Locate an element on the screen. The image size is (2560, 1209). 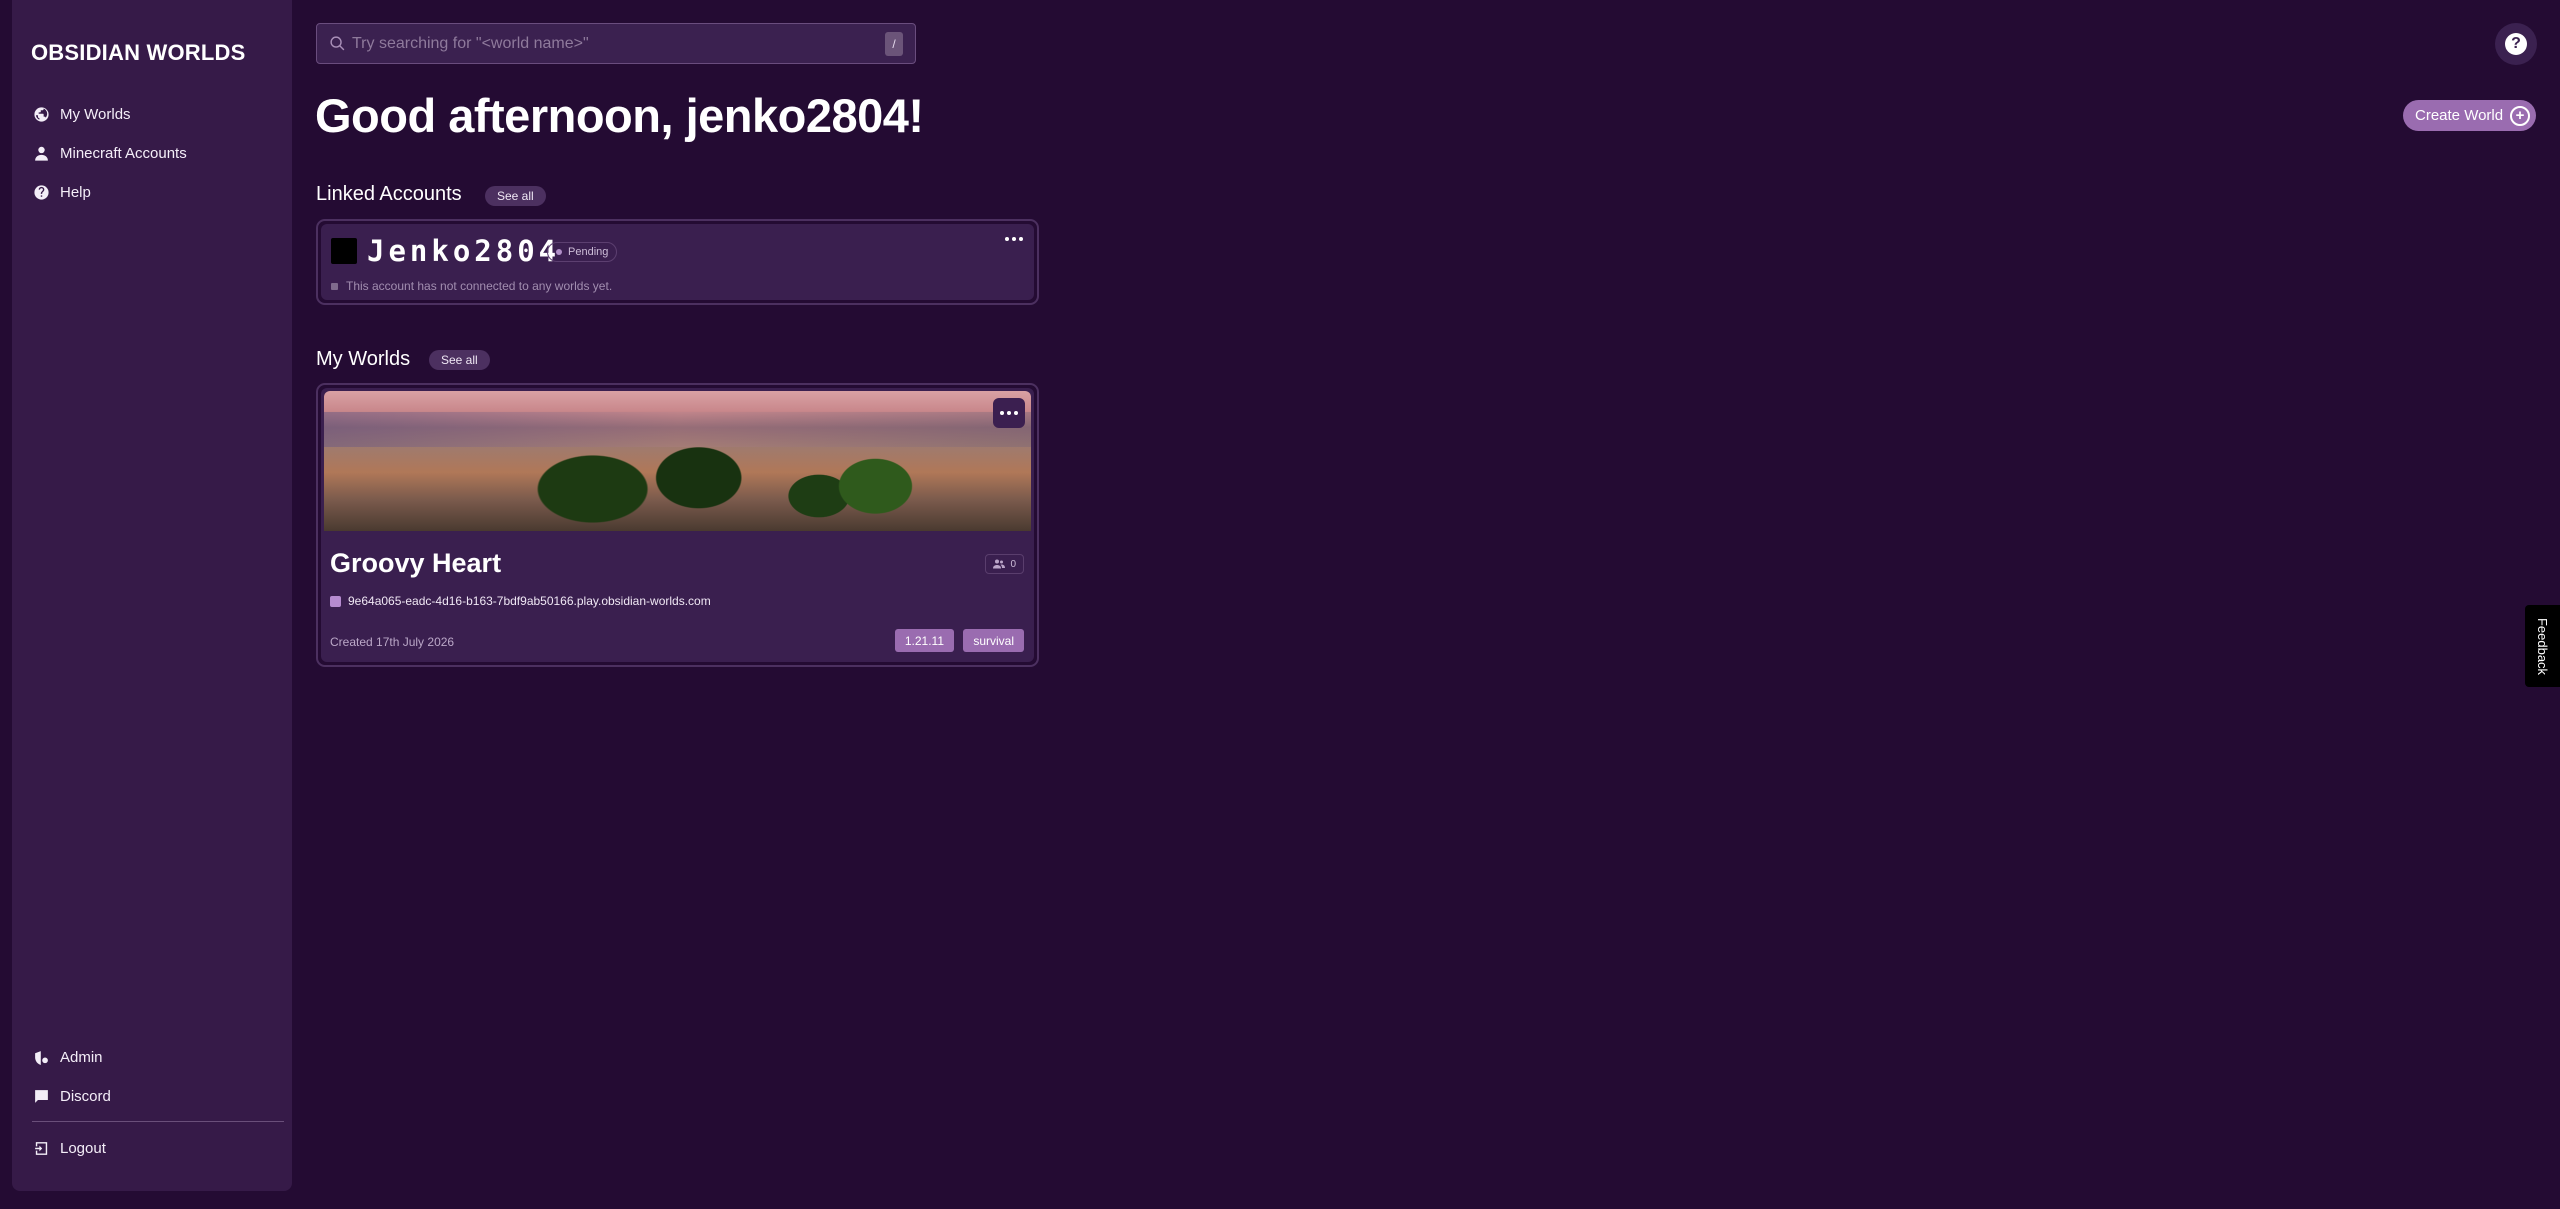
copy-icon is located at coordinates (335, 601).